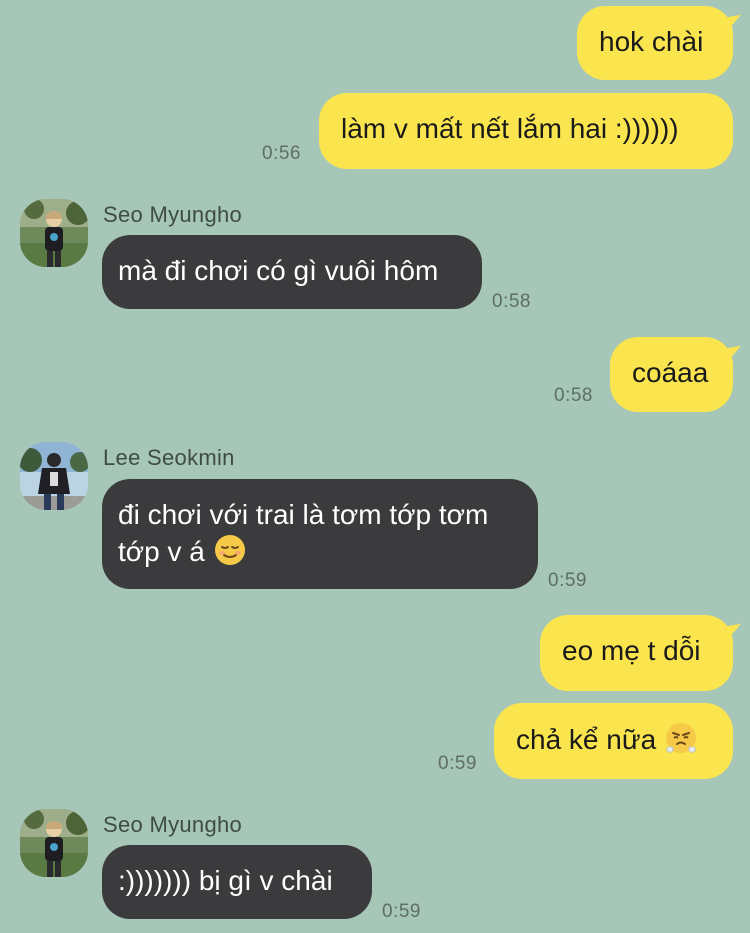 The width and height of the screenshot is (750, 933). Describe the element at coordinates (510, 128) in the screenshot. I see `message-text: làm v mất nết lắm hai :))))))` at that location.